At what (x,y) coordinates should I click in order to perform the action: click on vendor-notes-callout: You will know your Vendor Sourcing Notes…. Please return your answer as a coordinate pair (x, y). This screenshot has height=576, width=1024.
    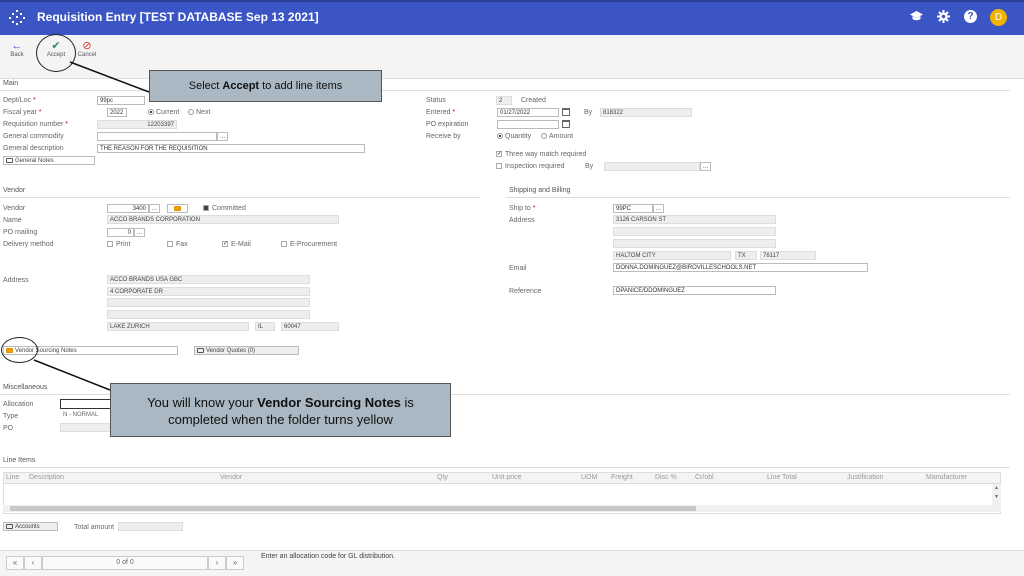
    Looking at the image, I should click on (280, 410).